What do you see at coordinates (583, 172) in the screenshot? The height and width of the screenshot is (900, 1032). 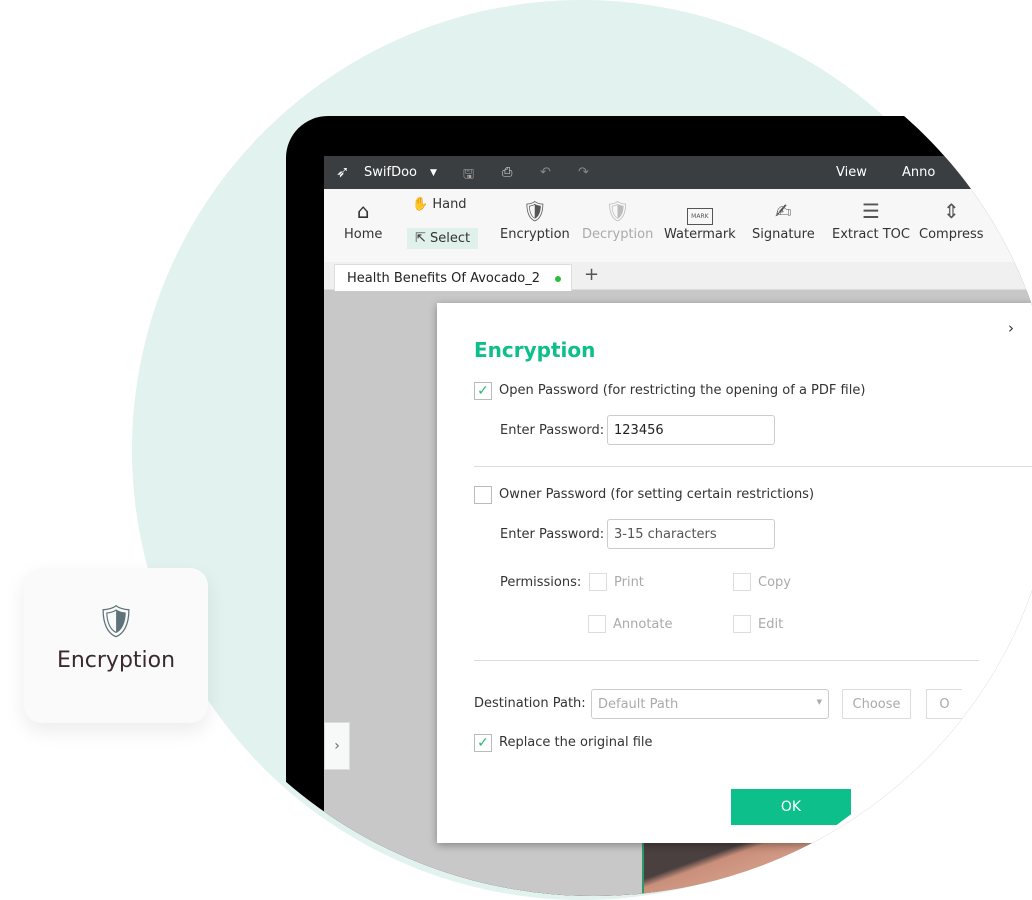 I see `redo-icon: ↷` at bounding box center [583, 172].